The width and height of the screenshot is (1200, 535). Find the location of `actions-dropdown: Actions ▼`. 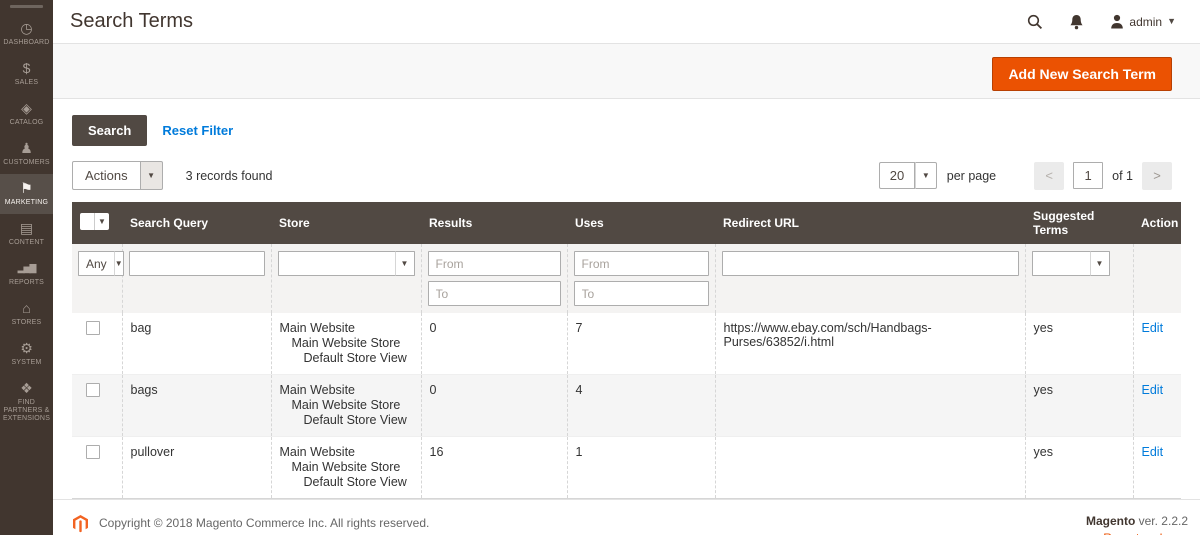

actions-dropdown: Actions ▼ is located at coordinates (117, 175).